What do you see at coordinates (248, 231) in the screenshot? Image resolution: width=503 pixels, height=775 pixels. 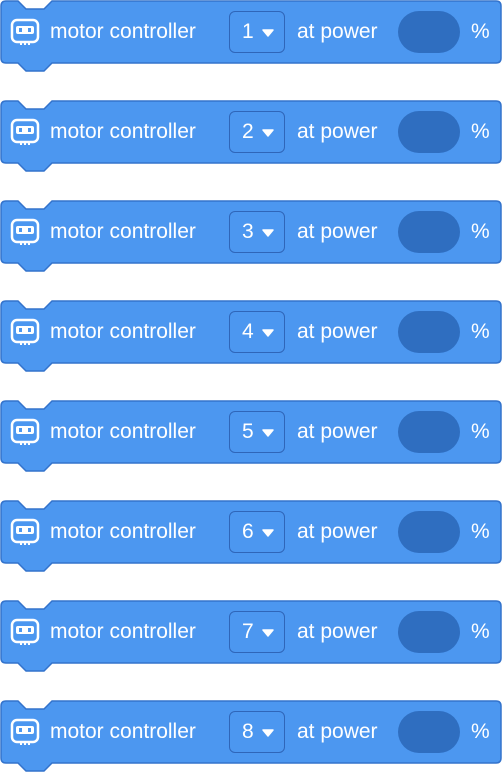 I see `port-value: 3` at bounding box center [248, 231].